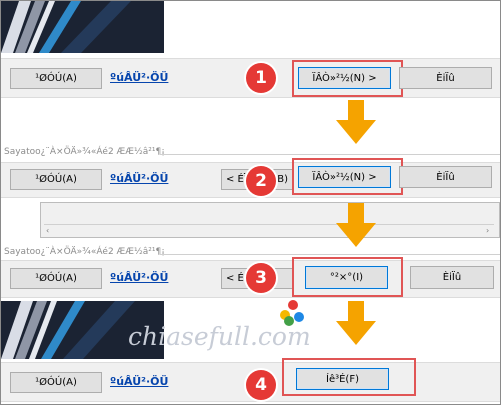  I want to click on install-button: °²×°(I), so click(346, 277).